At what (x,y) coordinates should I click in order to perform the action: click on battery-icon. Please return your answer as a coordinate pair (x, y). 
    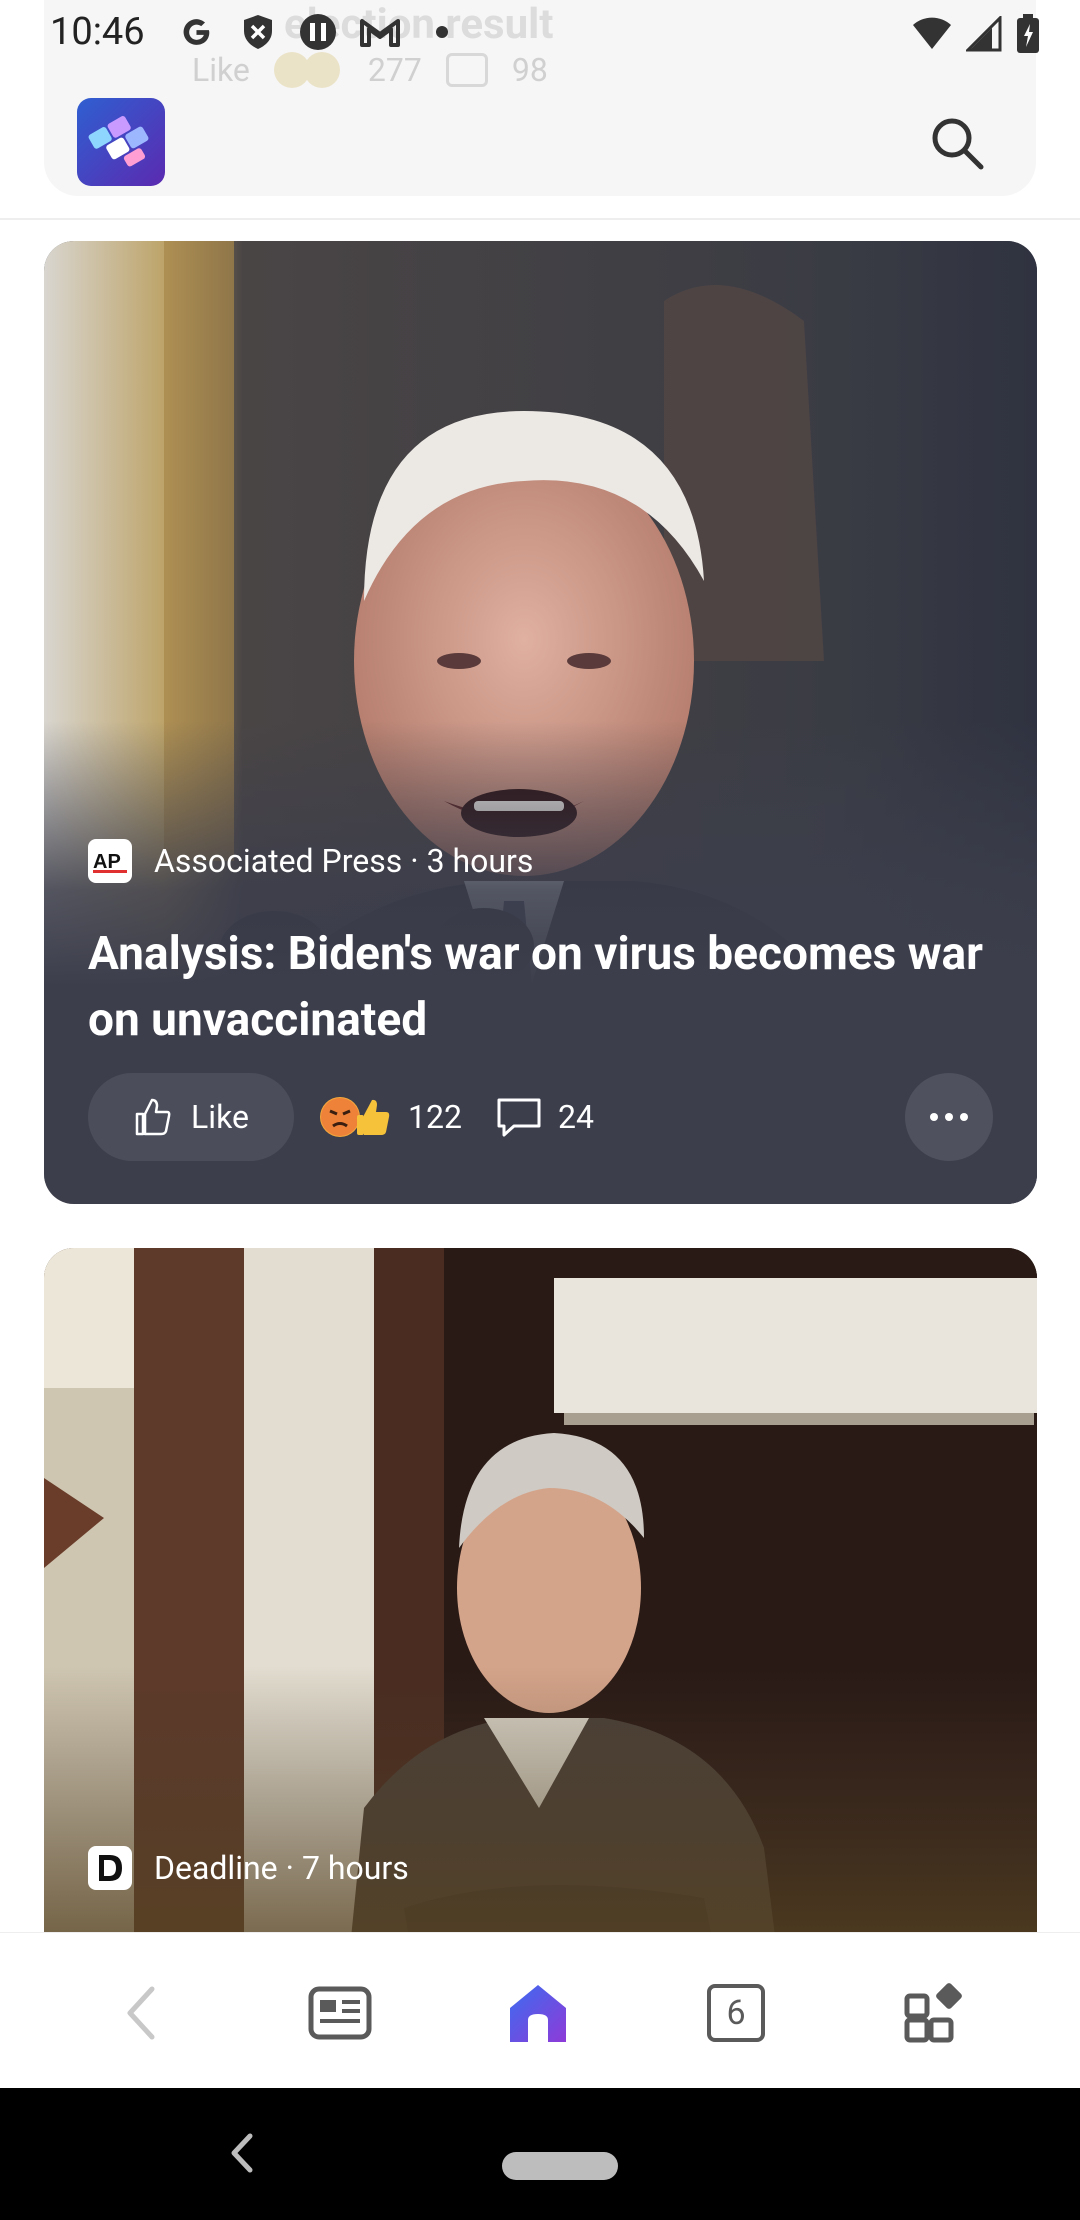
    Looking at the image, I should click on (1028, 33).